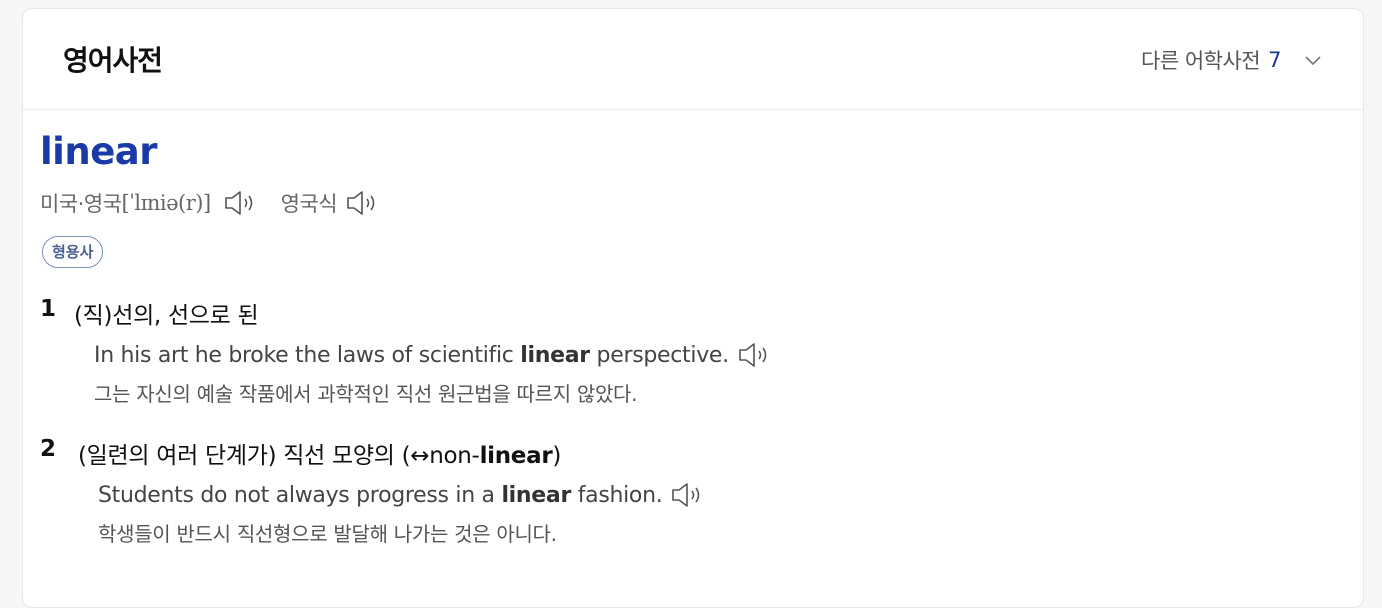 The height and width of the screenshot is (608, 1382). Describe the element at coordinates (48, 309) in the screenshot. I see `sense-number: 1` at that location.